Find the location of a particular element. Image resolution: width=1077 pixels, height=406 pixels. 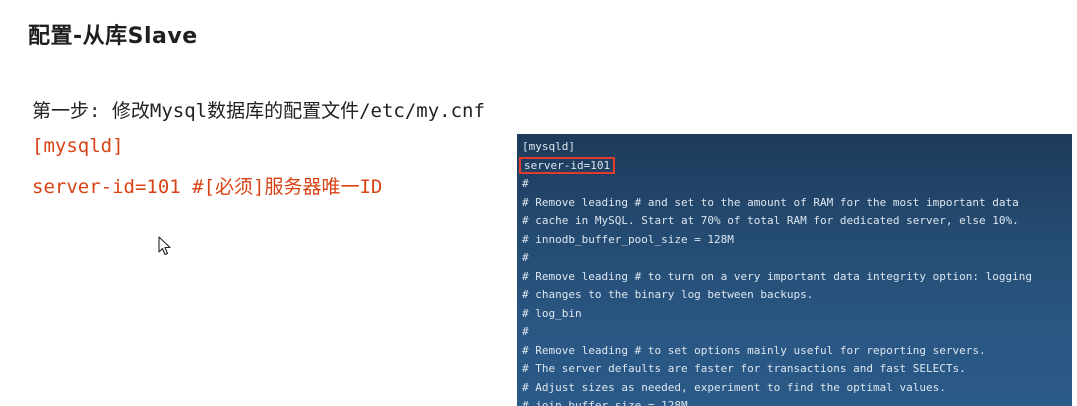

terminal-line-highlighted: server-id=101 is located at coordinates (775, 166).